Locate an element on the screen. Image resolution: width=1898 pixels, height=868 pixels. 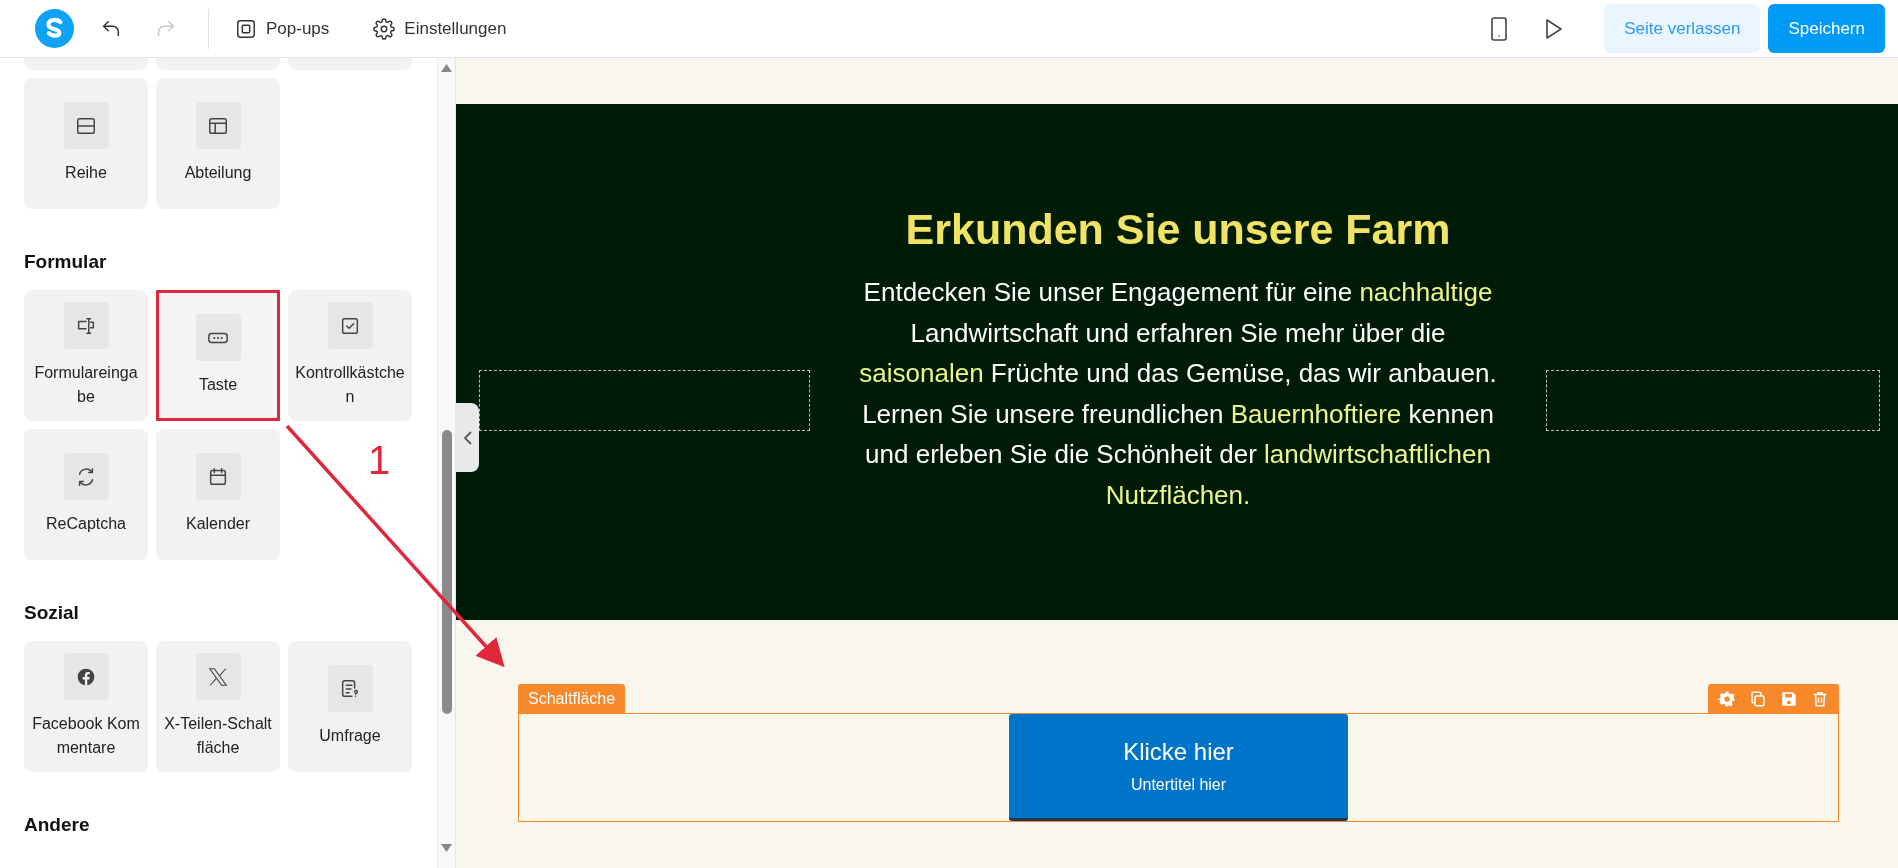
scroll-down-icon is located at coordinates (446, 848).